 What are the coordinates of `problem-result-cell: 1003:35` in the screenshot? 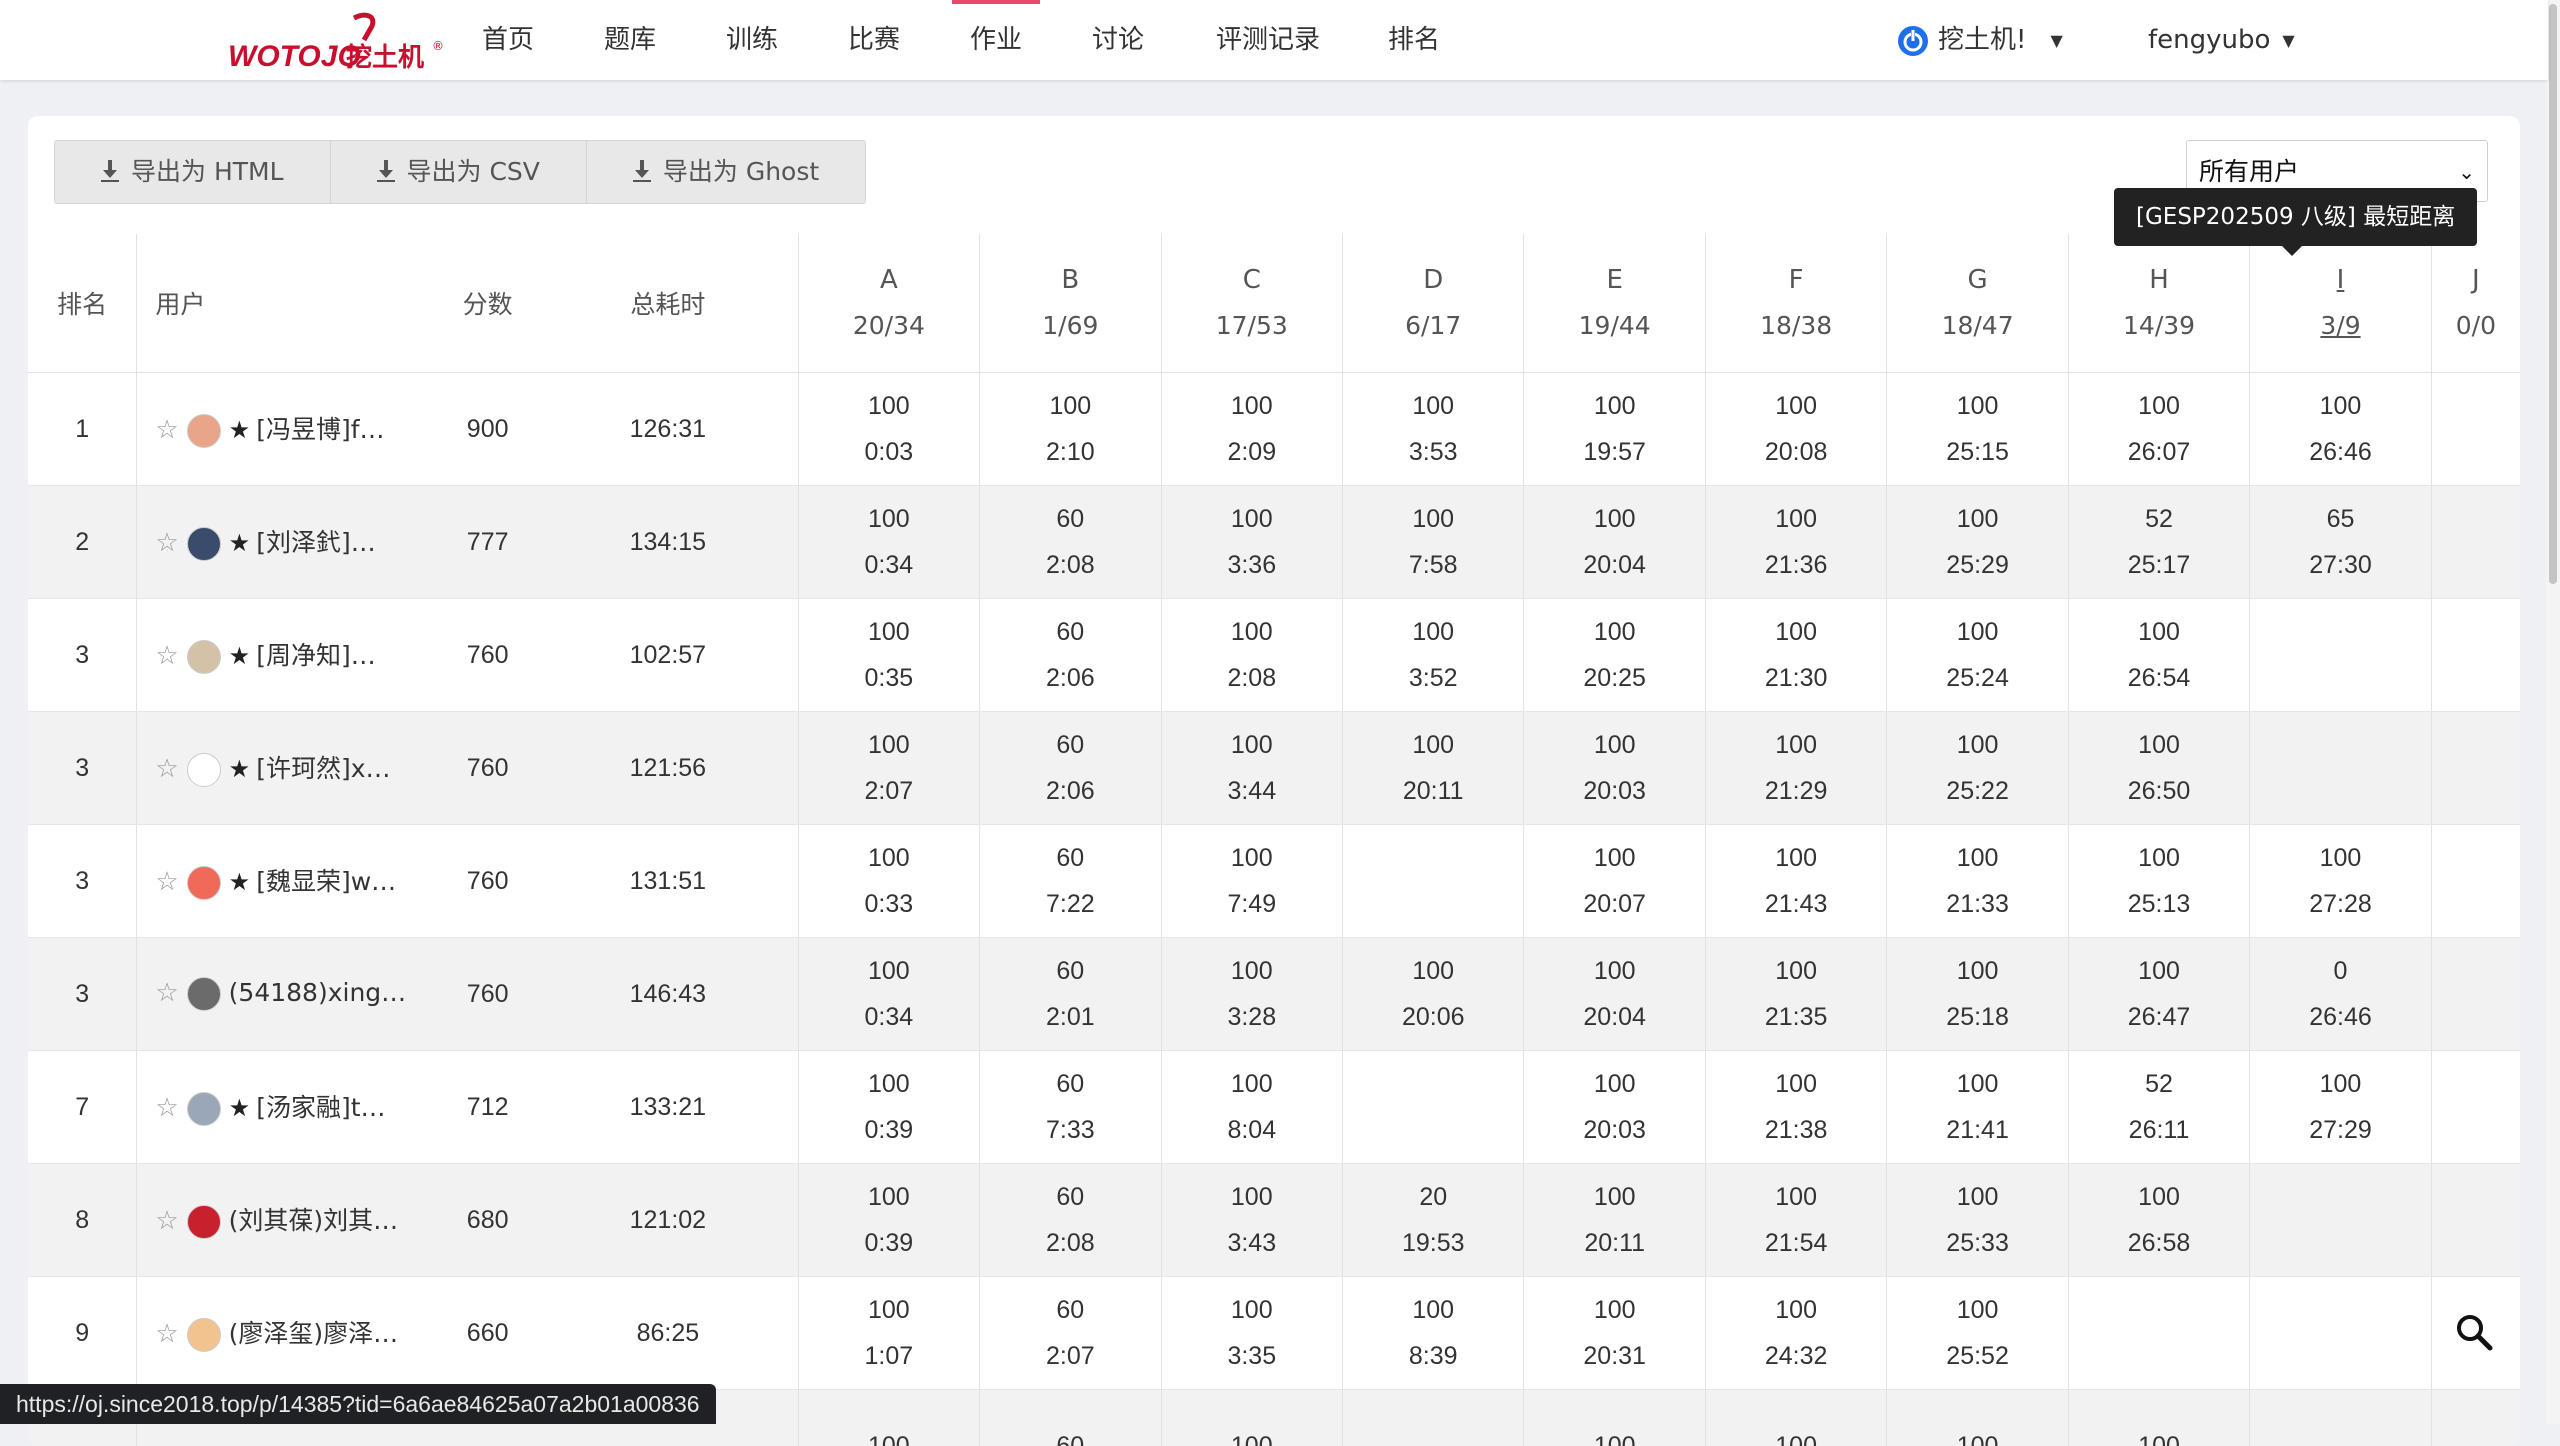 It's located at (1251, 1333).